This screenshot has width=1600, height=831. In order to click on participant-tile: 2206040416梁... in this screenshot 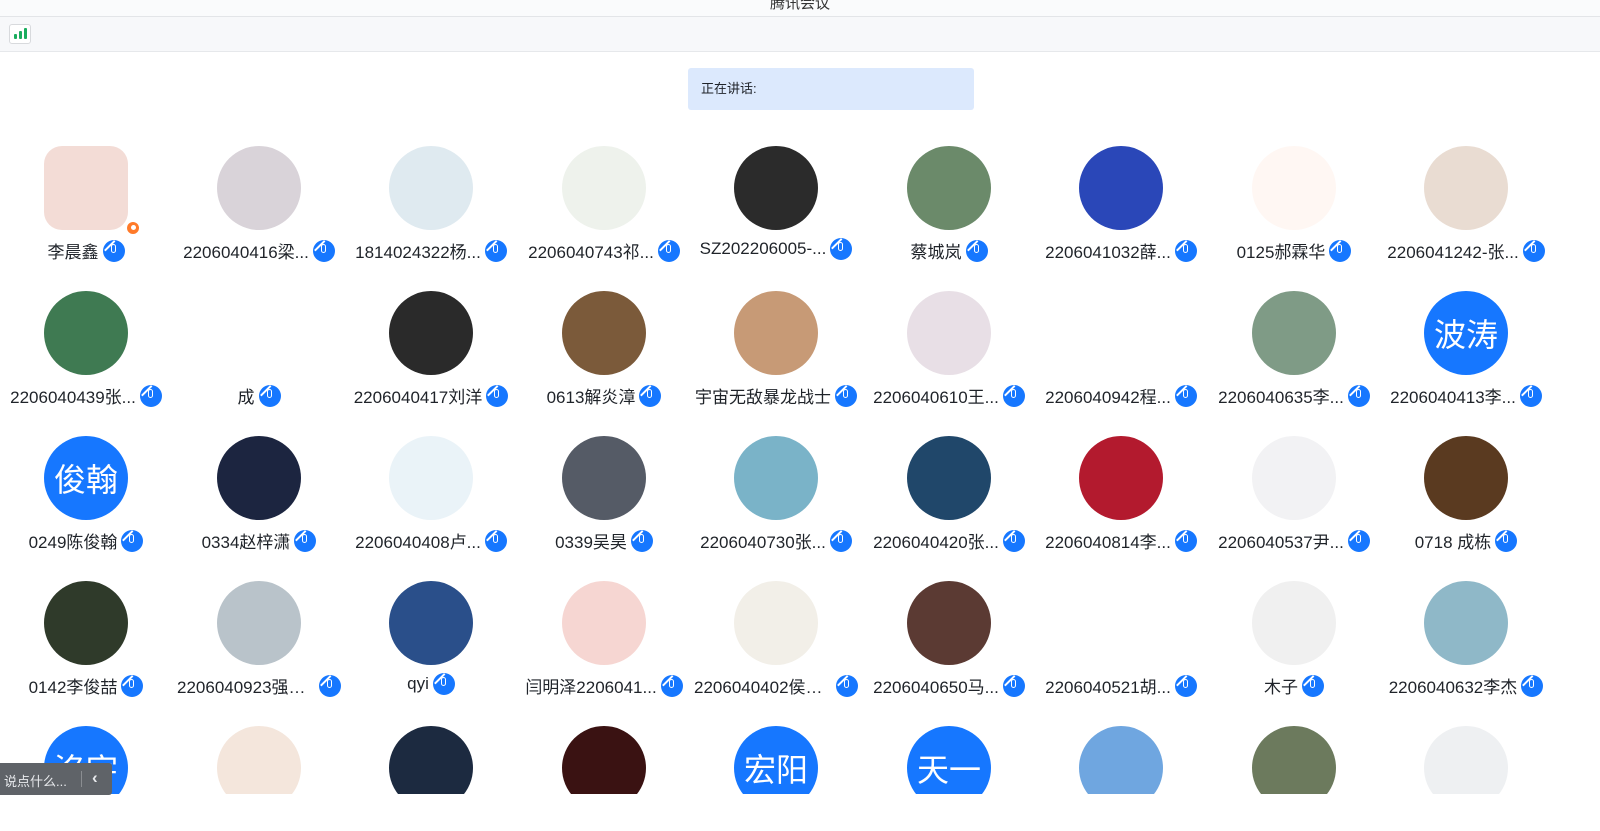, I will do `click(259, 218)`.